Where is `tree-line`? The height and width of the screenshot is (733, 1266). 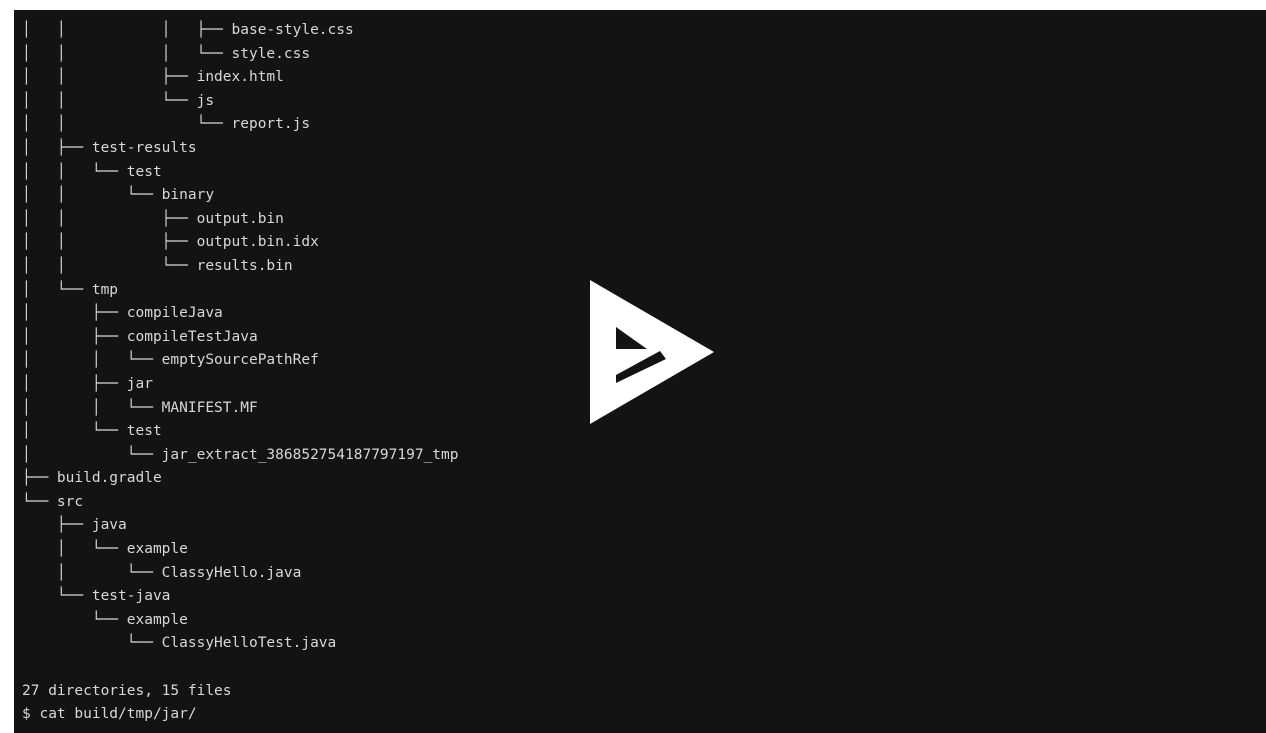 tree-line is located at coordinates (240, 668).